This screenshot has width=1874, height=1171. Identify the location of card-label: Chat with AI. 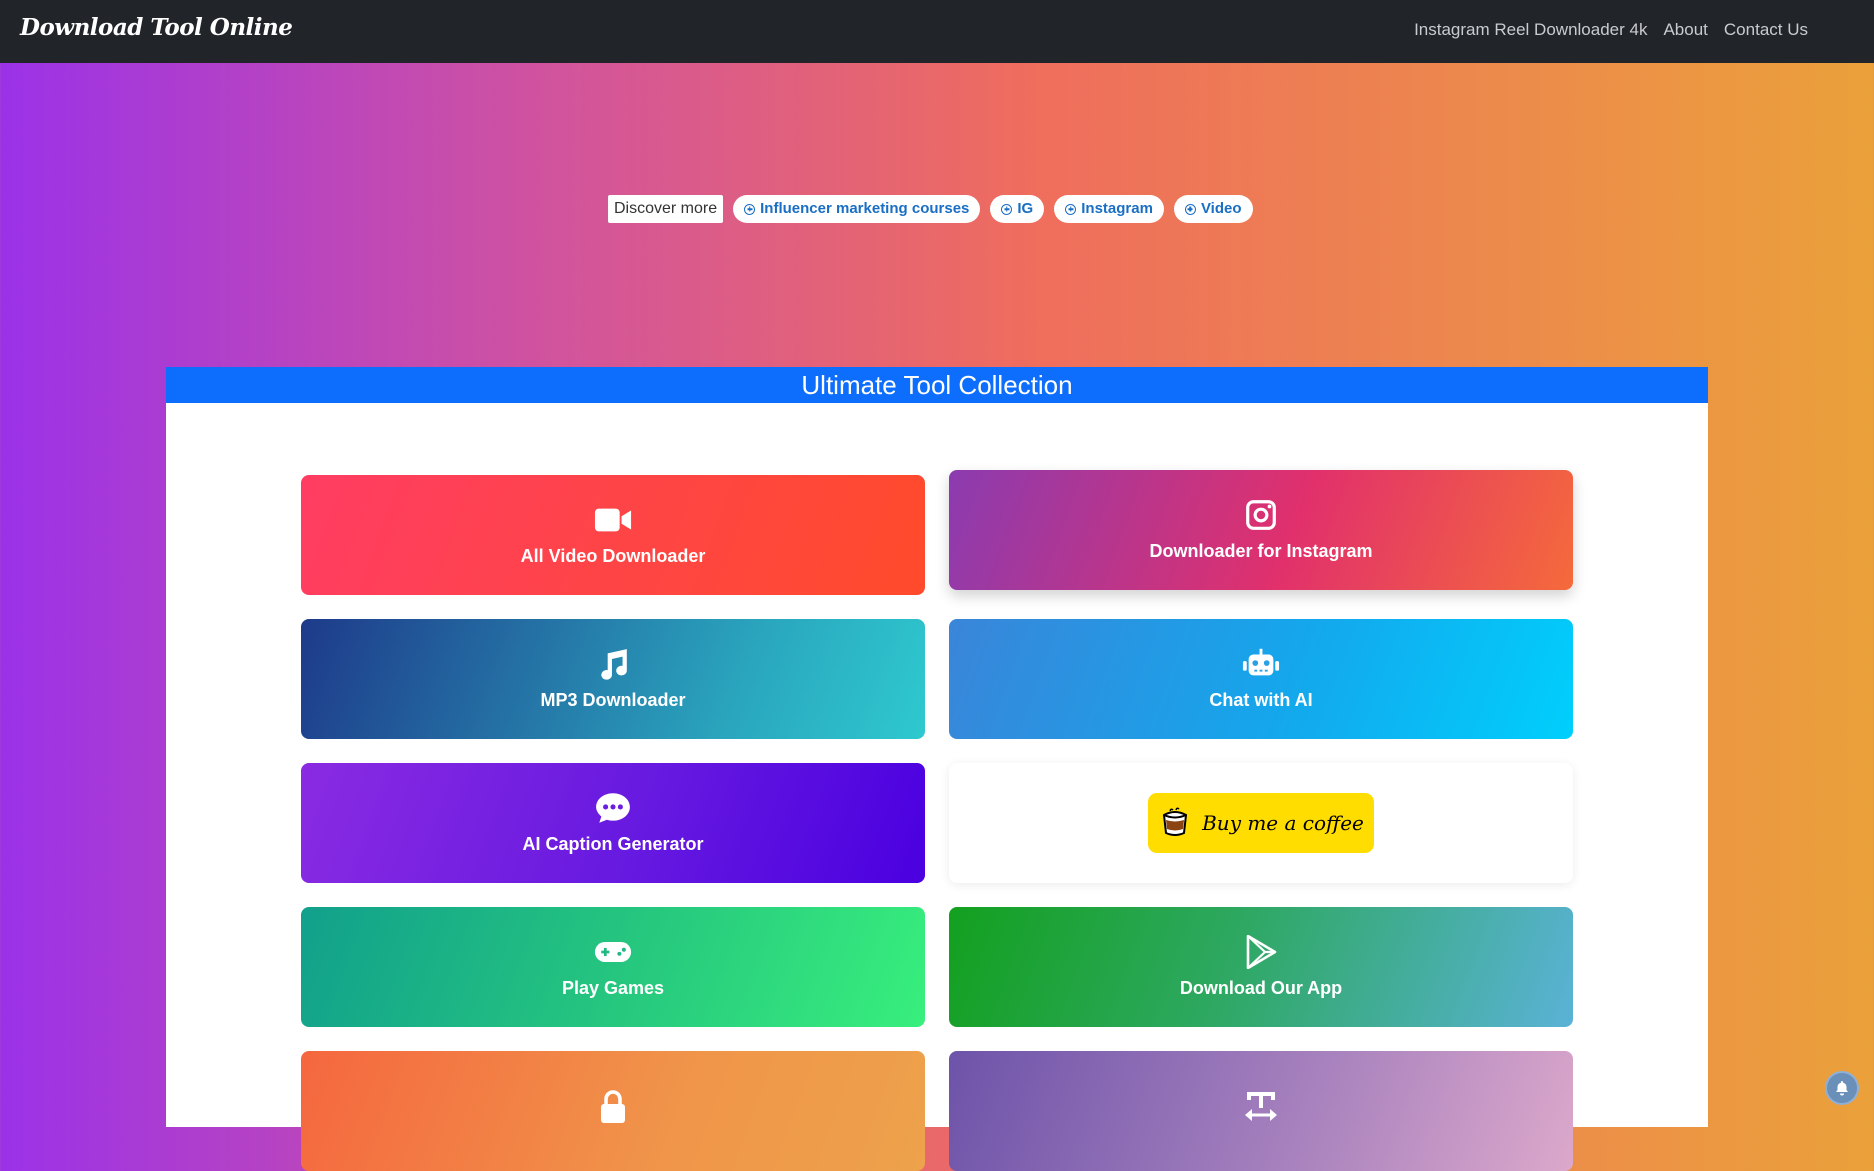
(1261, 700).